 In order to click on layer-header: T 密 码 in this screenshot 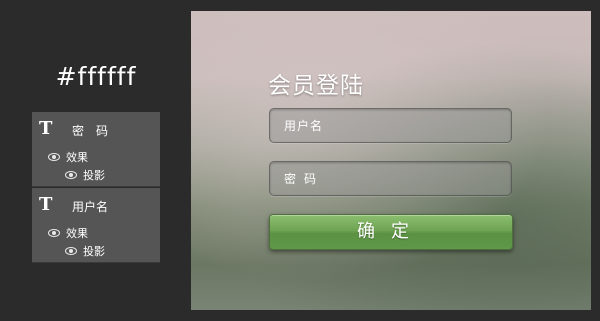, I will do `click(96, 129)`.